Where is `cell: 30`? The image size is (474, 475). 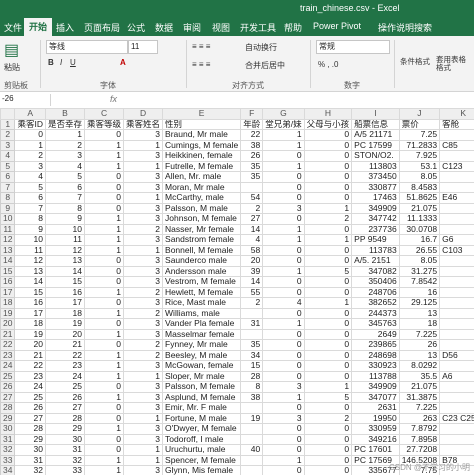 cell: 30 is located at coordinates (30, 450).